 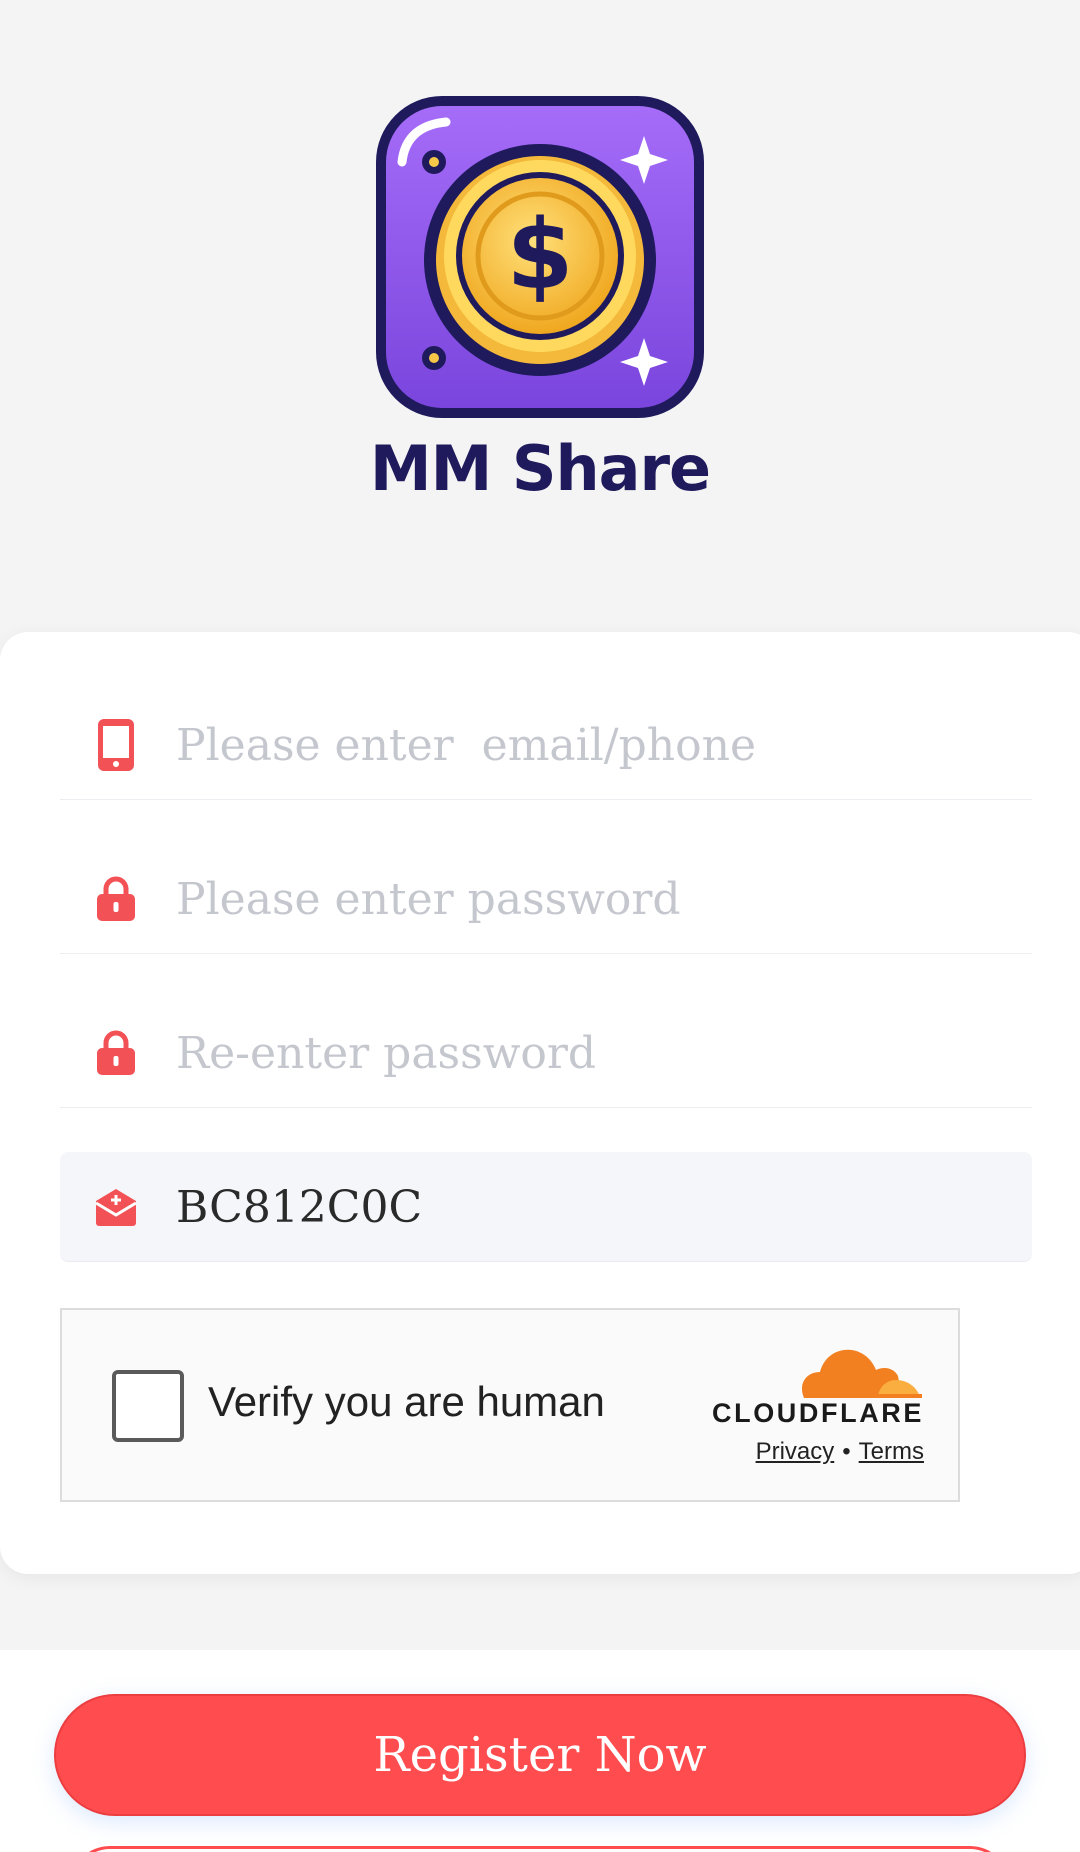 I want to click on envelope-icon, so click(x=116, y=1207).